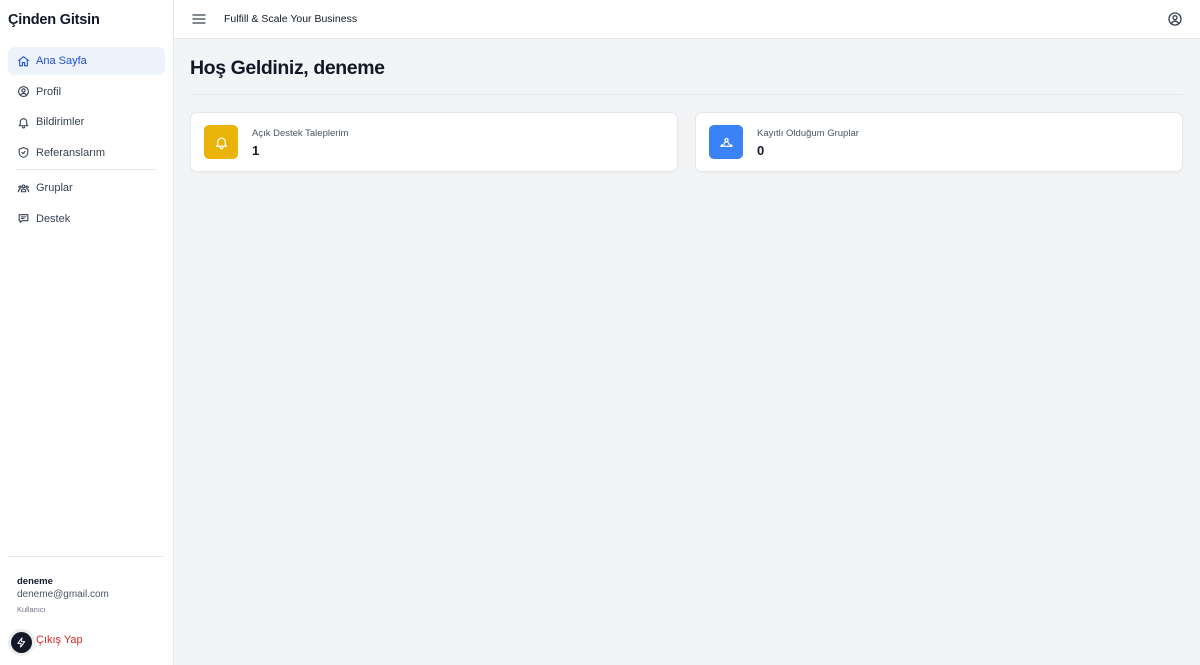  What do you see at coordinates (687, 19) in the screenshot?
I see `topbar: Fulfill & Scale Your Business` at bounding box center [687, 19].